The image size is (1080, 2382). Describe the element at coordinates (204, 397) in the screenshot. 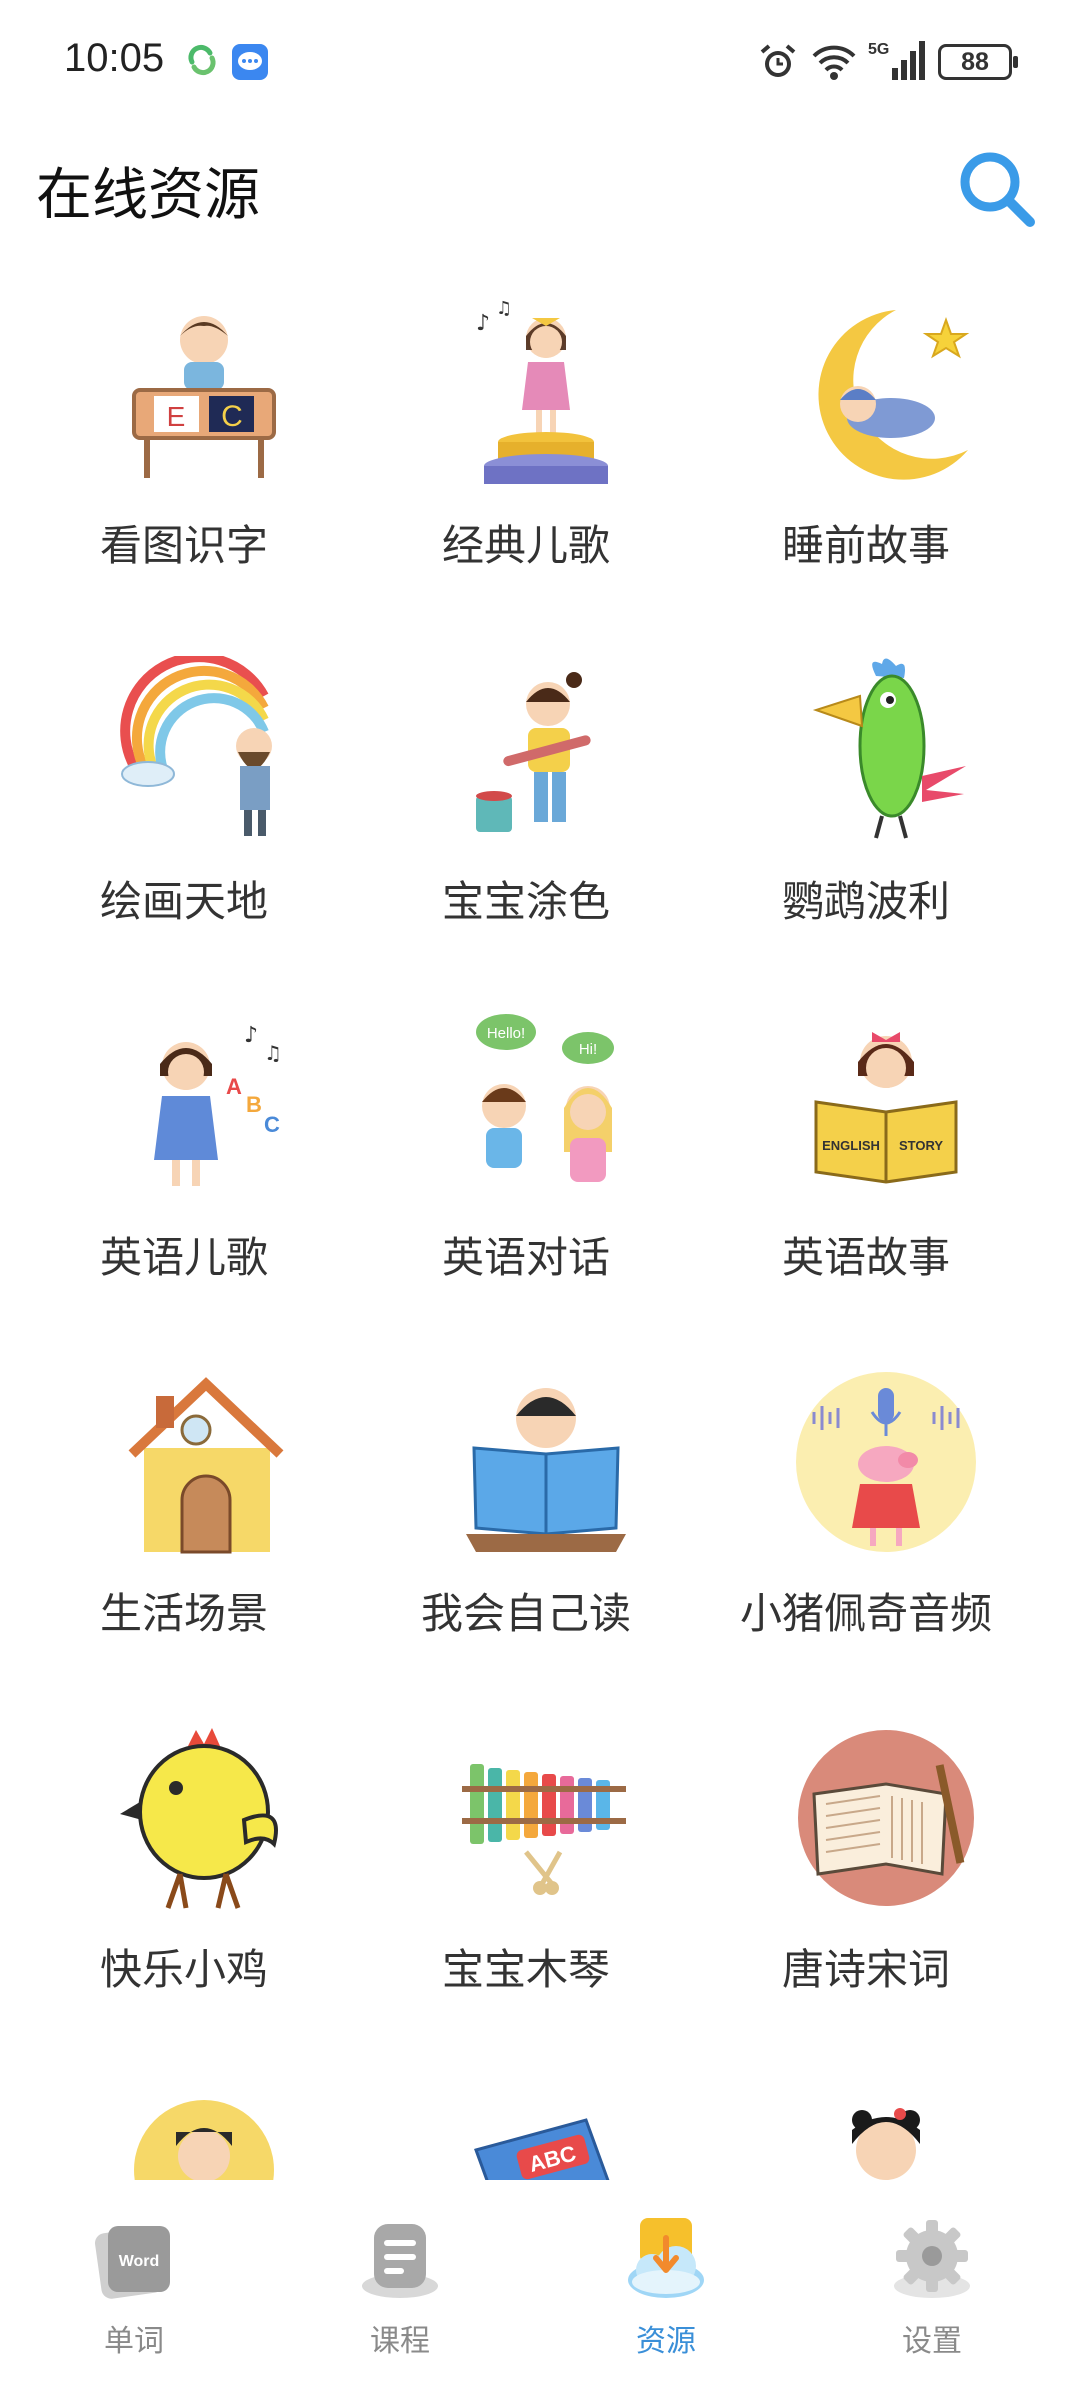

I see `boy-at-desk-abc-icon: C E` at that location.